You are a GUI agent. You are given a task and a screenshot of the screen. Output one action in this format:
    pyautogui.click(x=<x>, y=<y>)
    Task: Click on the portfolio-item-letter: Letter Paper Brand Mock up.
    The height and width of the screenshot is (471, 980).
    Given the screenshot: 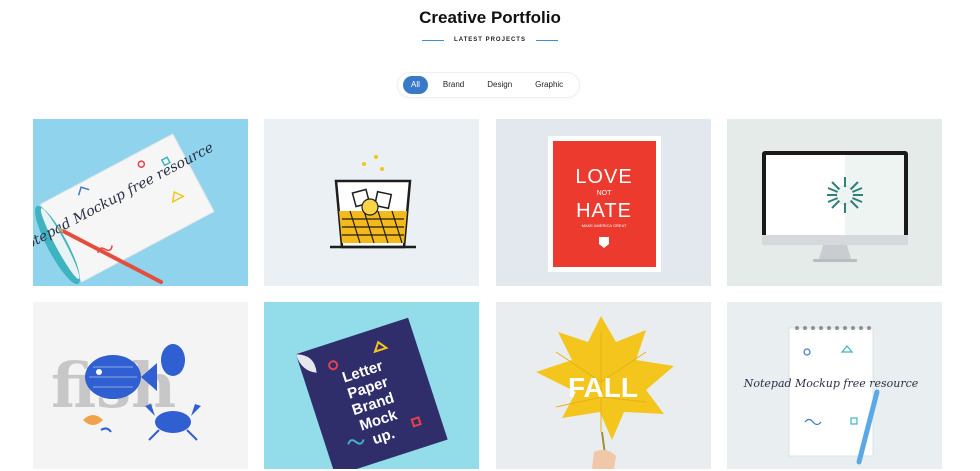 What is the action you would take?
    pyautogui.click(x=371, y=385)
    